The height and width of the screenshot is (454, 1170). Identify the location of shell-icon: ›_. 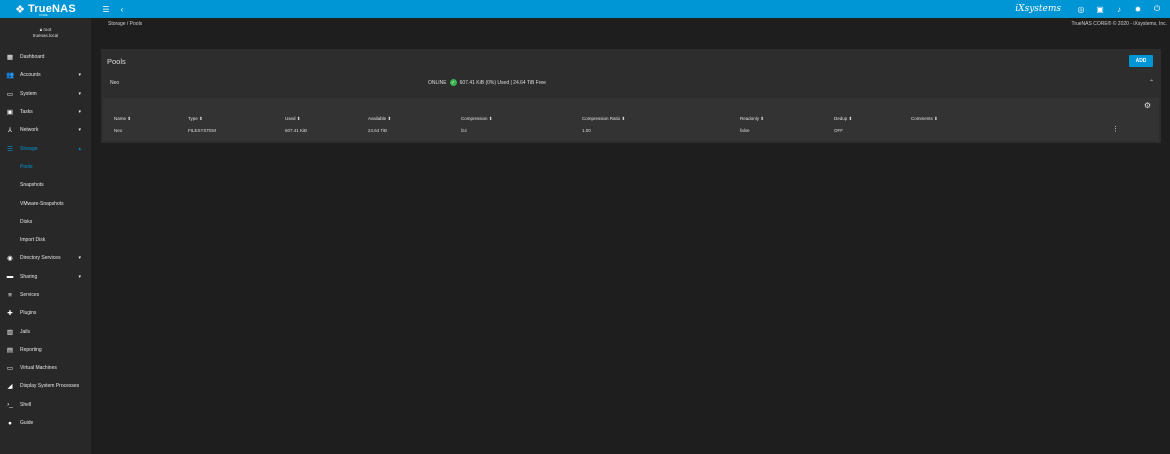
(10, 405).